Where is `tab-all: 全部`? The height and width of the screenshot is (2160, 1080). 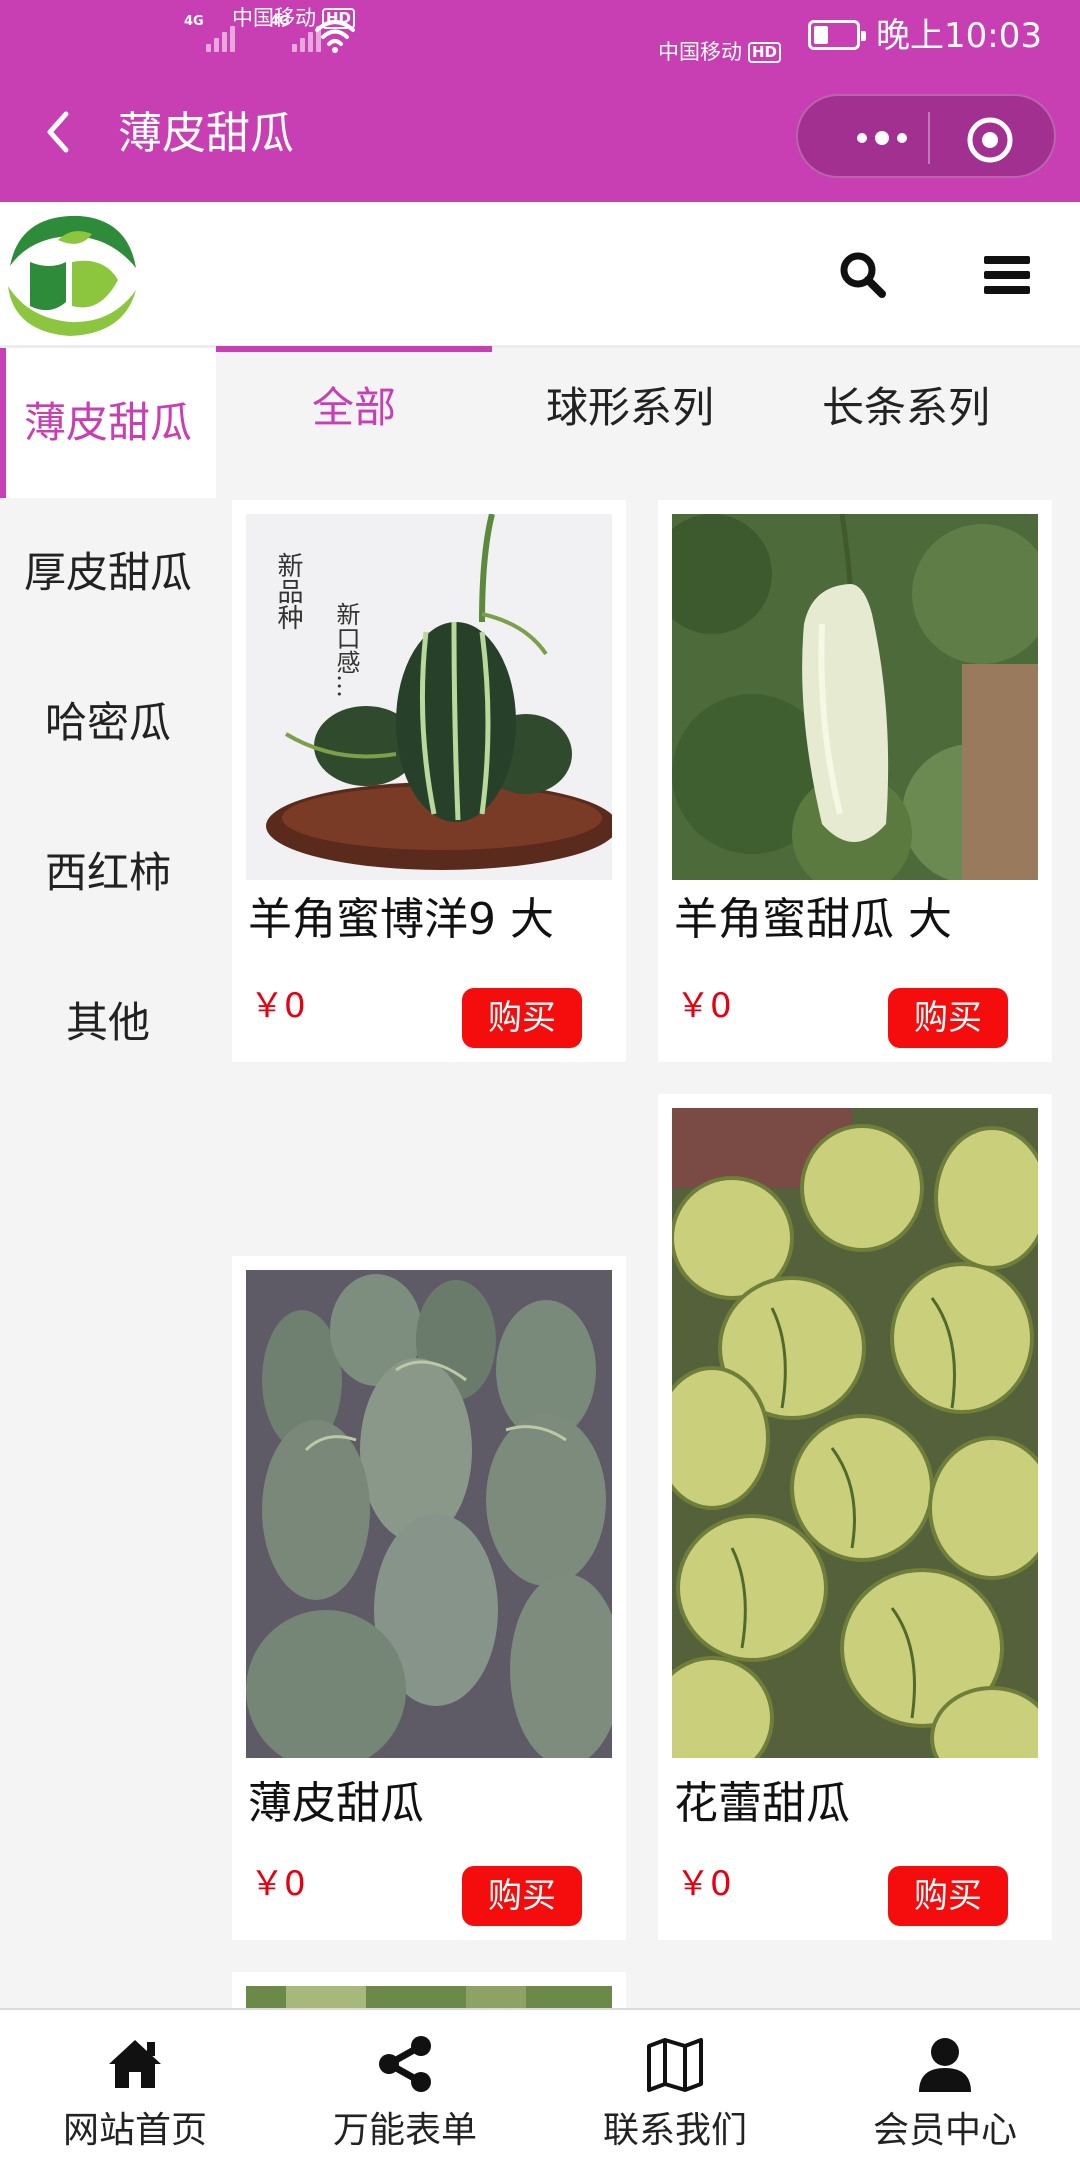
tab-all: 全部 is located at coordinates (354, 413).